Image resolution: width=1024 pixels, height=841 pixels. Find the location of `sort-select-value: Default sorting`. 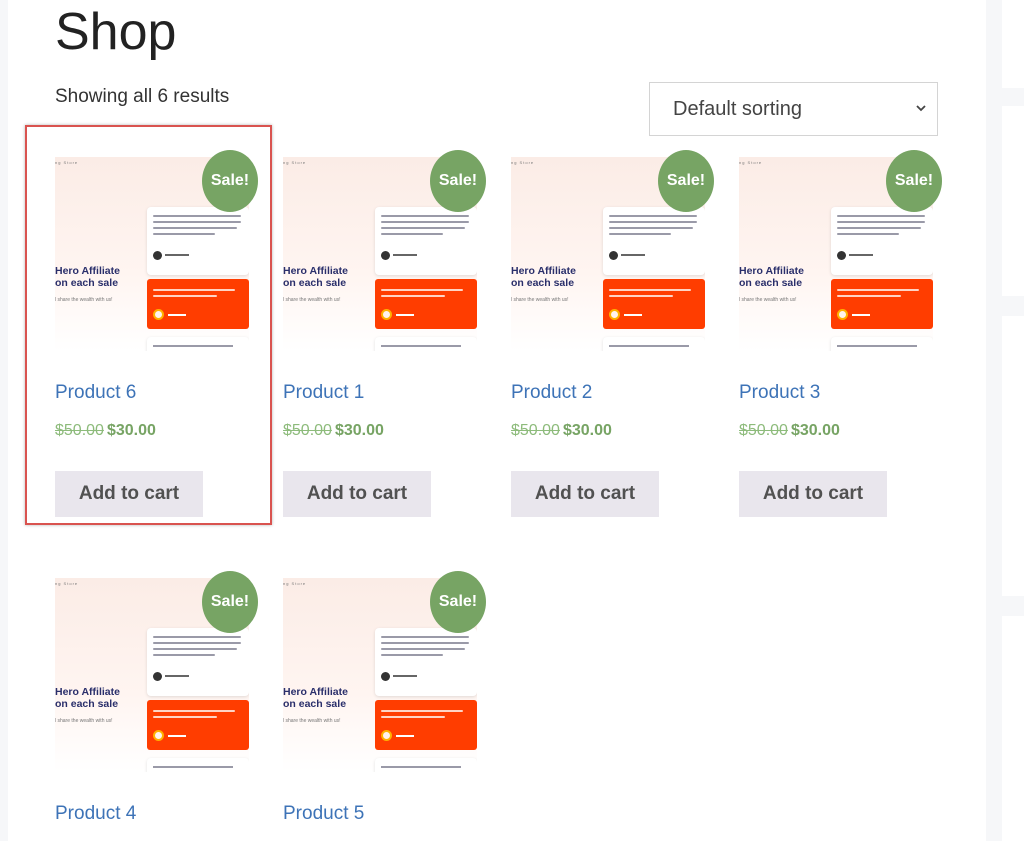

sort-select-value: Default sorting is located at coordinates (737, 108).